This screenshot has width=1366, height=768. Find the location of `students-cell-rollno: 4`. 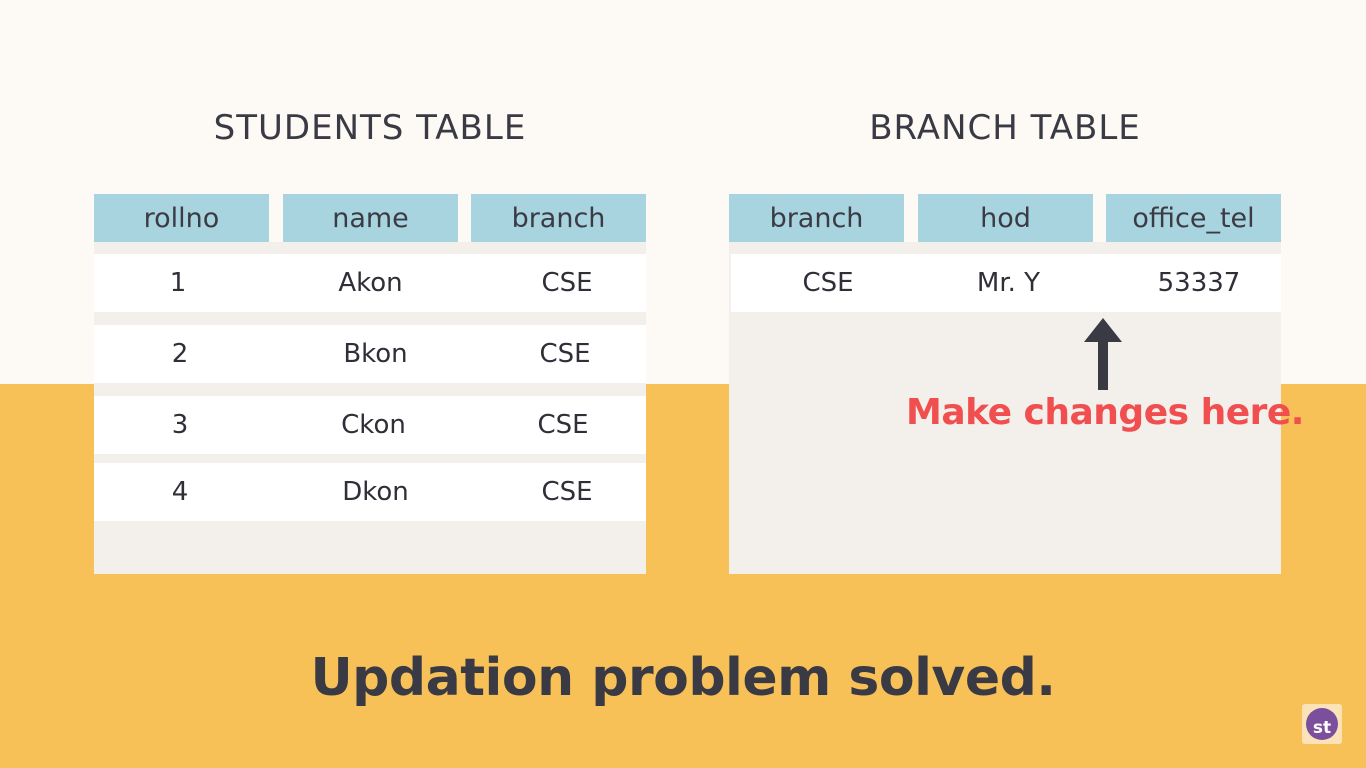

students-cell-rollno: 4 is located at coordinates (180, 492).